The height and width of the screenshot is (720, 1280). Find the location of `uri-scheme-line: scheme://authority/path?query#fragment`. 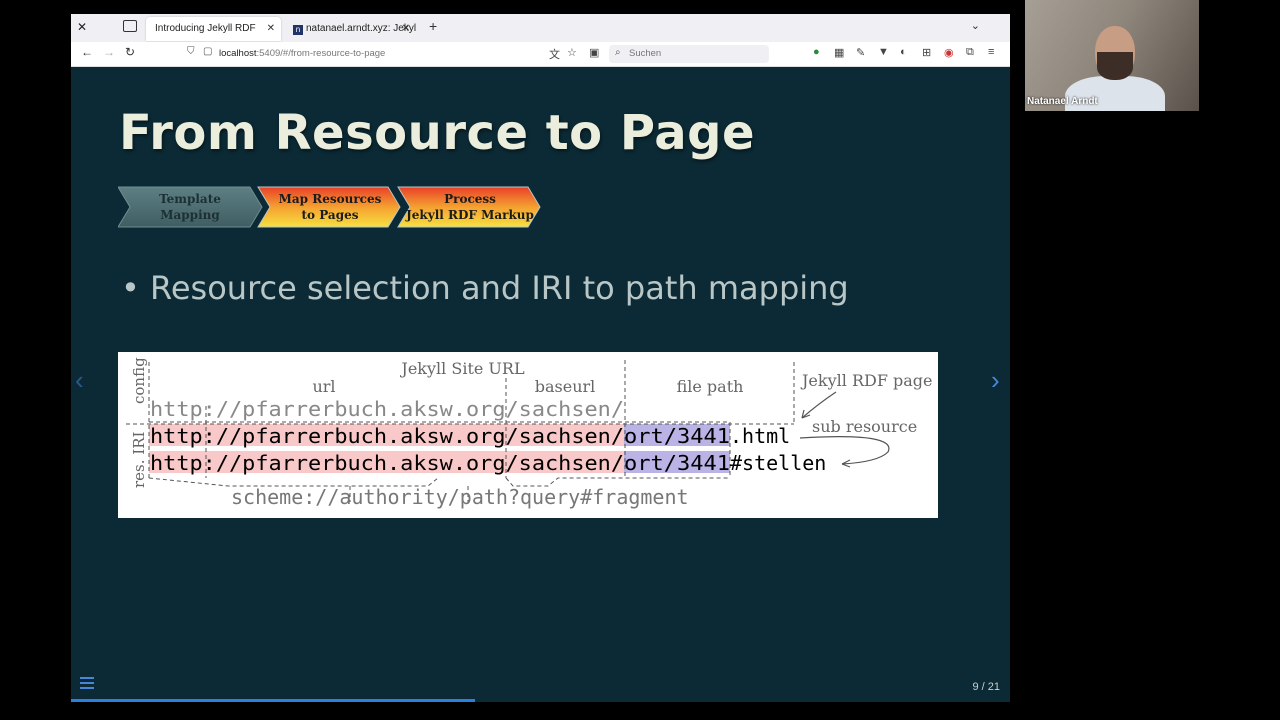

uri-scheme-line: scheme://authority/path?query#fragment is located at coordinates (460, 497).